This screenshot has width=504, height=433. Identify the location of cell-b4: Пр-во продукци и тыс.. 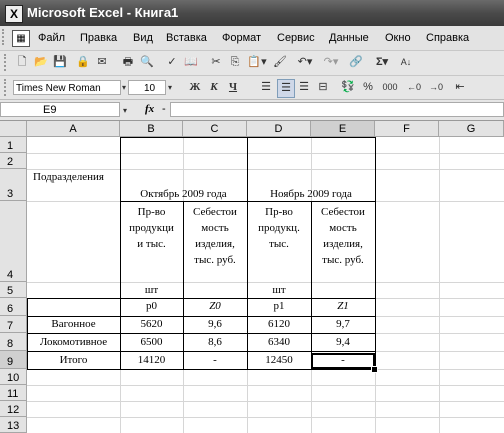
(151, 228).